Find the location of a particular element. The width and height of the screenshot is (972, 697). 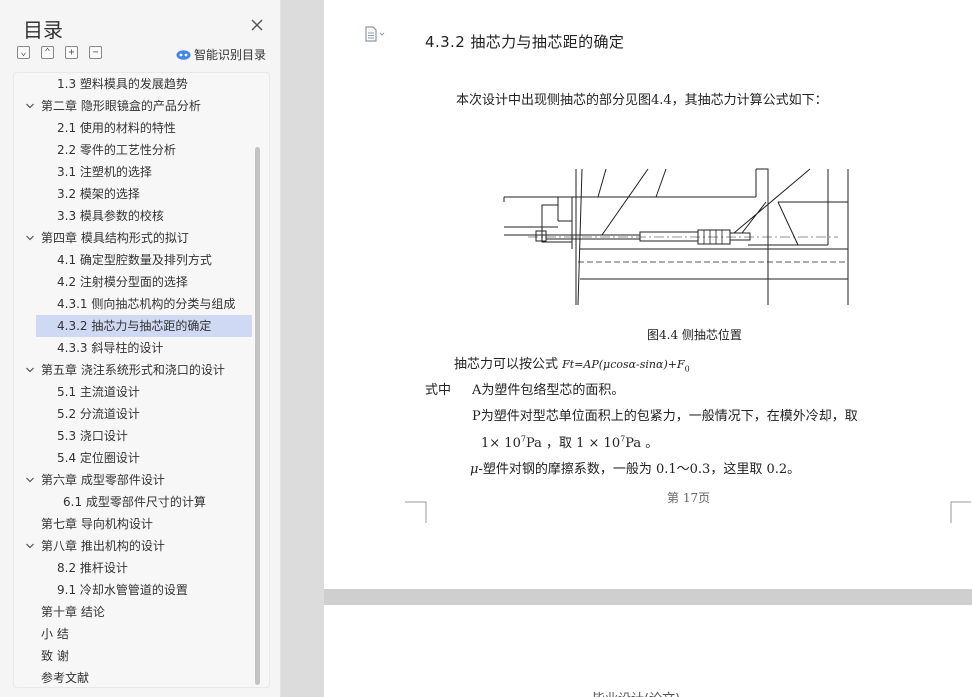

toc-item-label: 6.1 成型零部件尺寸的计算 is located at coordinates (134, 502).